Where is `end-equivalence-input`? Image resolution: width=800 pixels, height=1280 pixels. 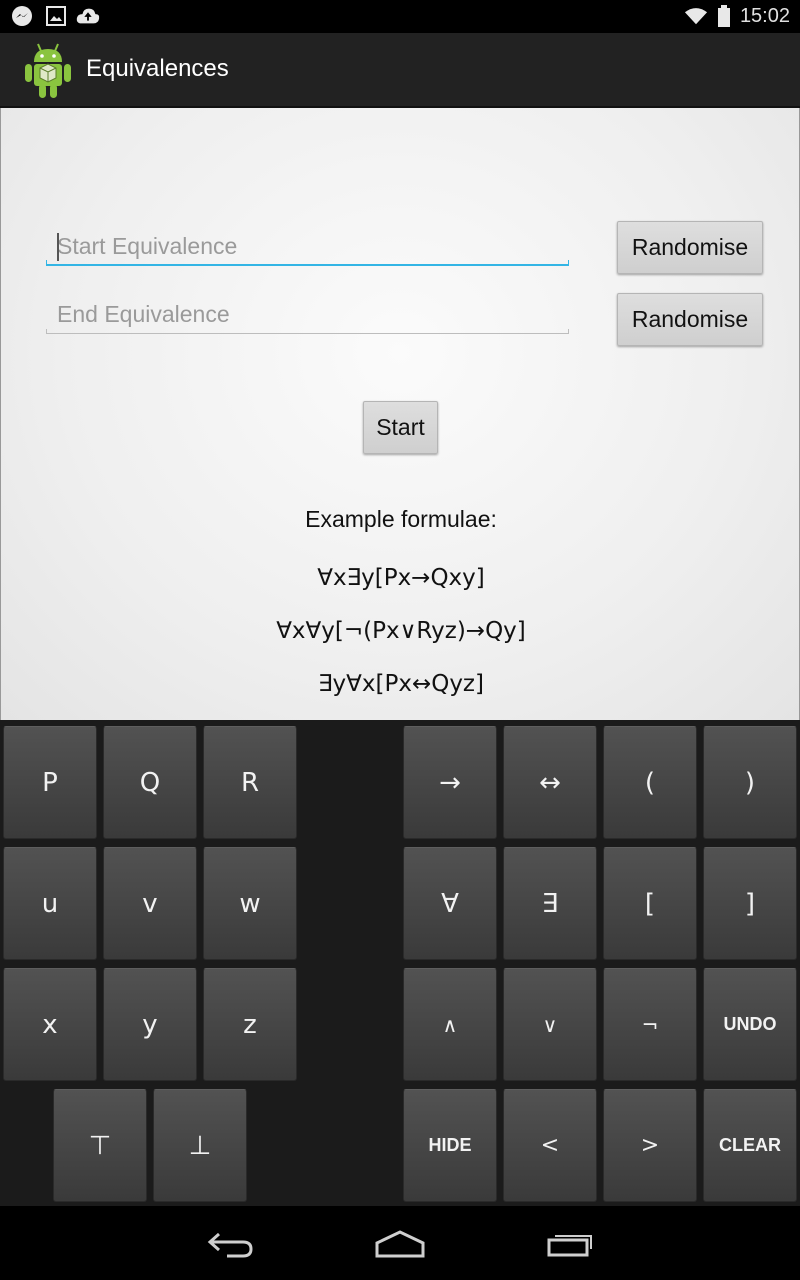 end-equivalence-input is located at coordinates (307, 314).